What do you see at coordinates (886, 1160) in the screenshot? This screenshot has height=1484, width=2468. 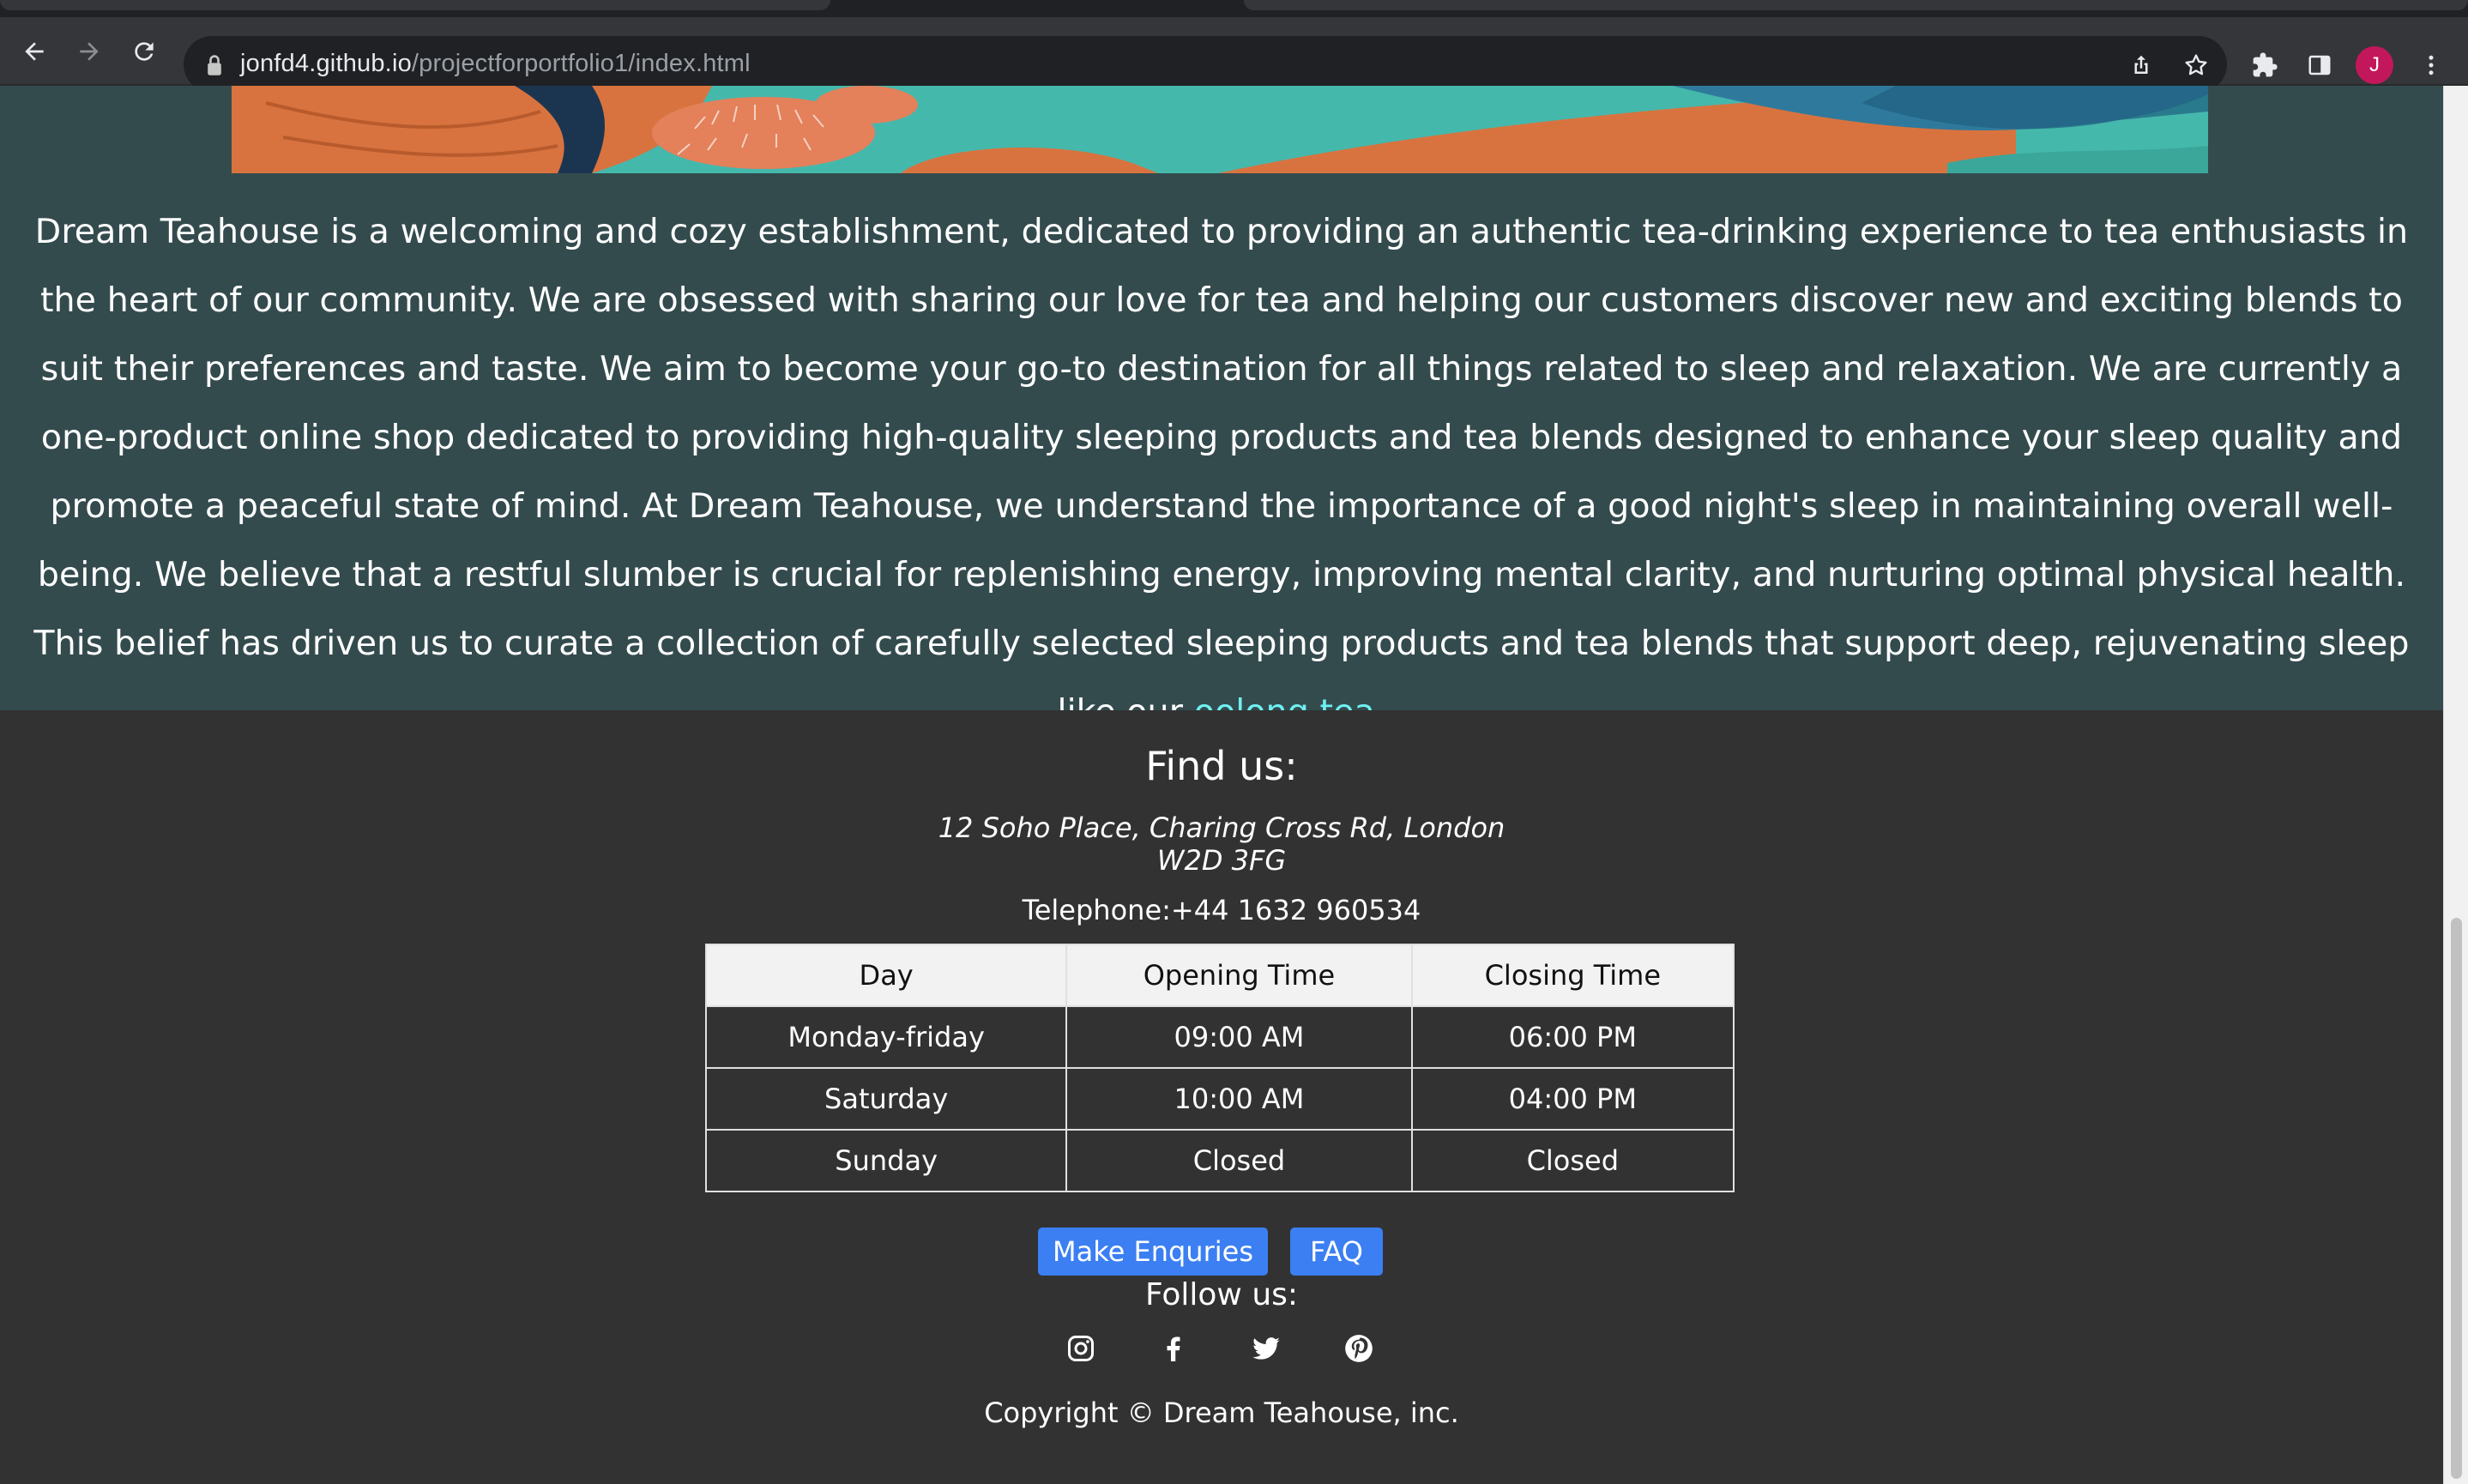 I see `table-cell: Sunday` at bounding box center [886, 1160].